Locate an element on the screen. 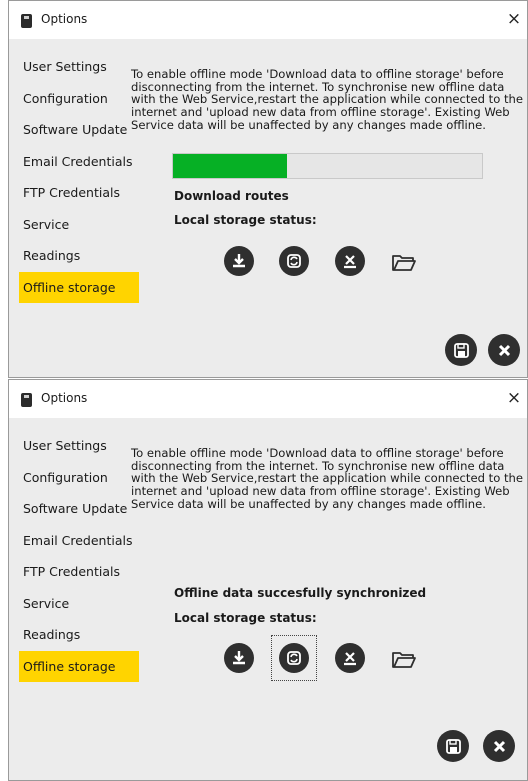 The height and width of the screenshot is (781, 528). status-text: Download routes is located at coordinates (231, 196).